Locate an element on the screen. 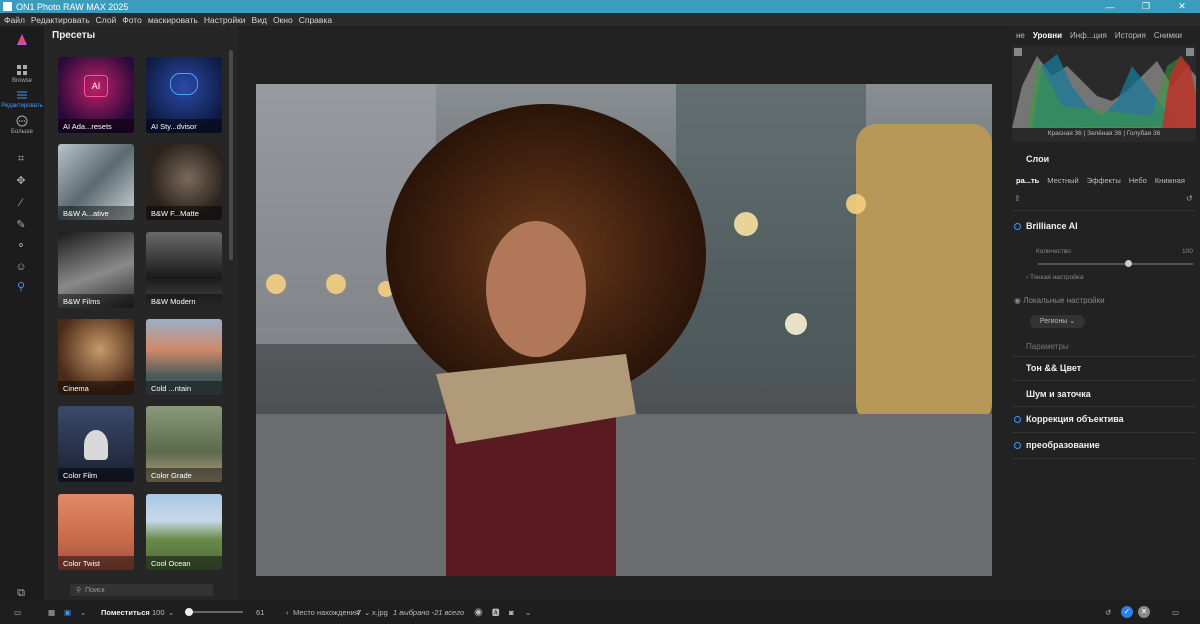  brush-icon: ✎ is located at coordinates (21, 225).